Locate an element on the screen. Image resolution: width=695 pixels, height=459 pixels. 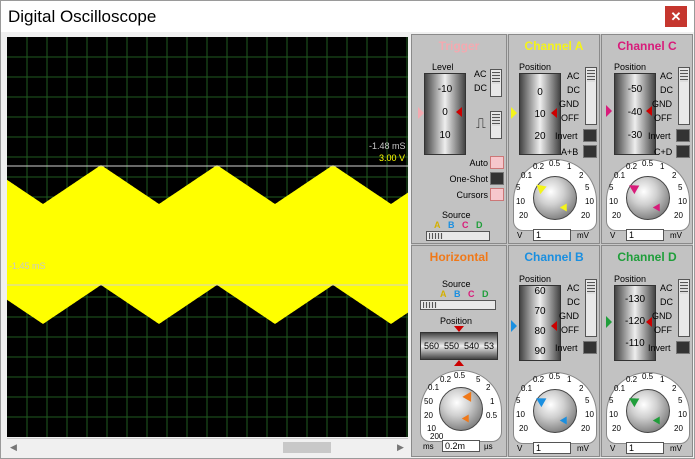
horizontal-source-slider is located at coordinates (458, 305).